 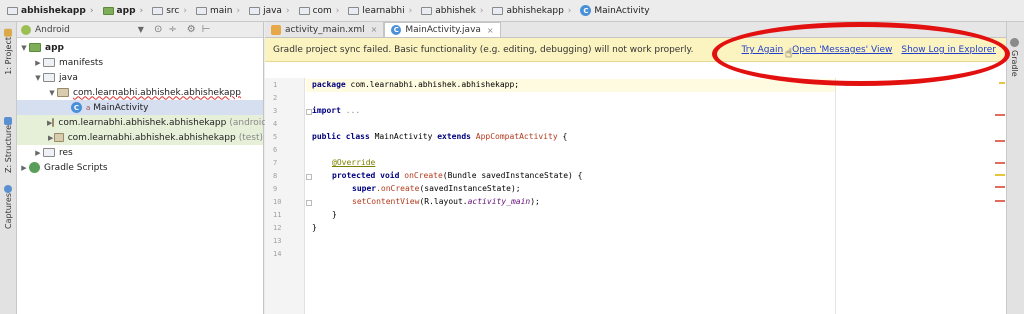 What do you see at coordinates (140, 47) in the screenshot?
I see `tree-item-app: ▼ app` at bounding box center [140, 47].